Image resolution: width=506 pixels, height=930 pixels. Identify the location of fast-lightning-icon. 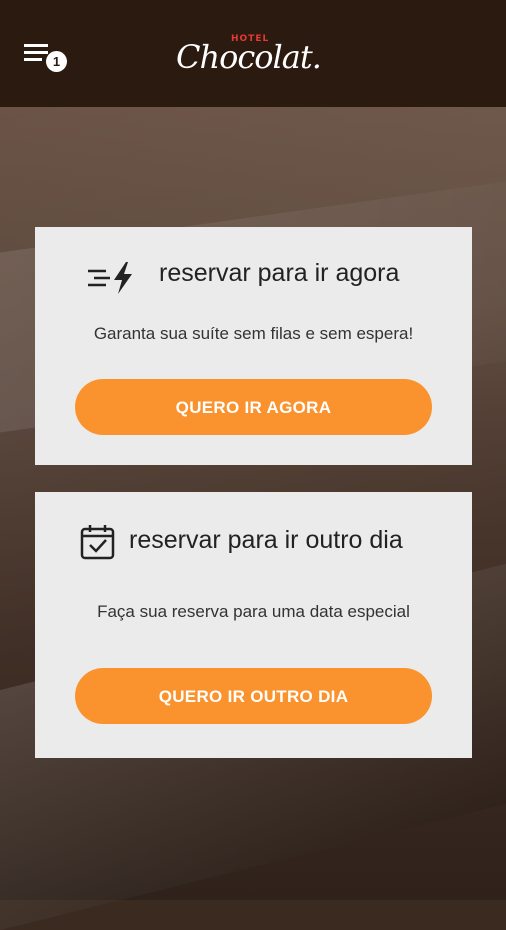
(110, 278).